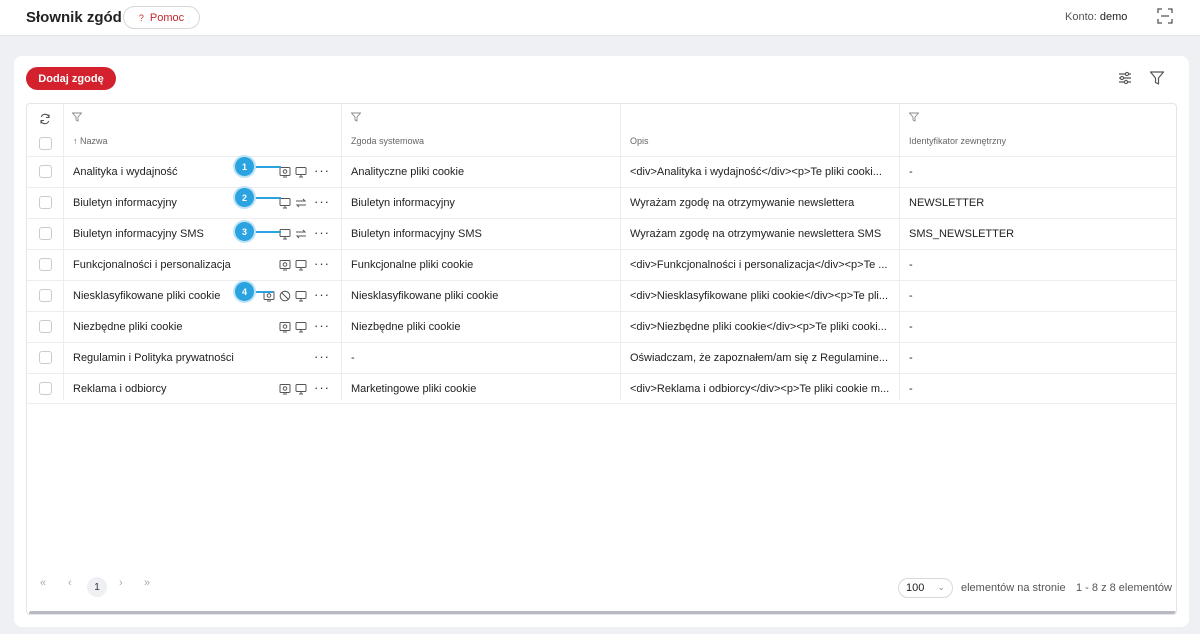 The height and width of the screenshot is (634, 1200). Describe the element at coordinates (1125, 78) in the screenshot. I see `column-settings-icon` at that location.